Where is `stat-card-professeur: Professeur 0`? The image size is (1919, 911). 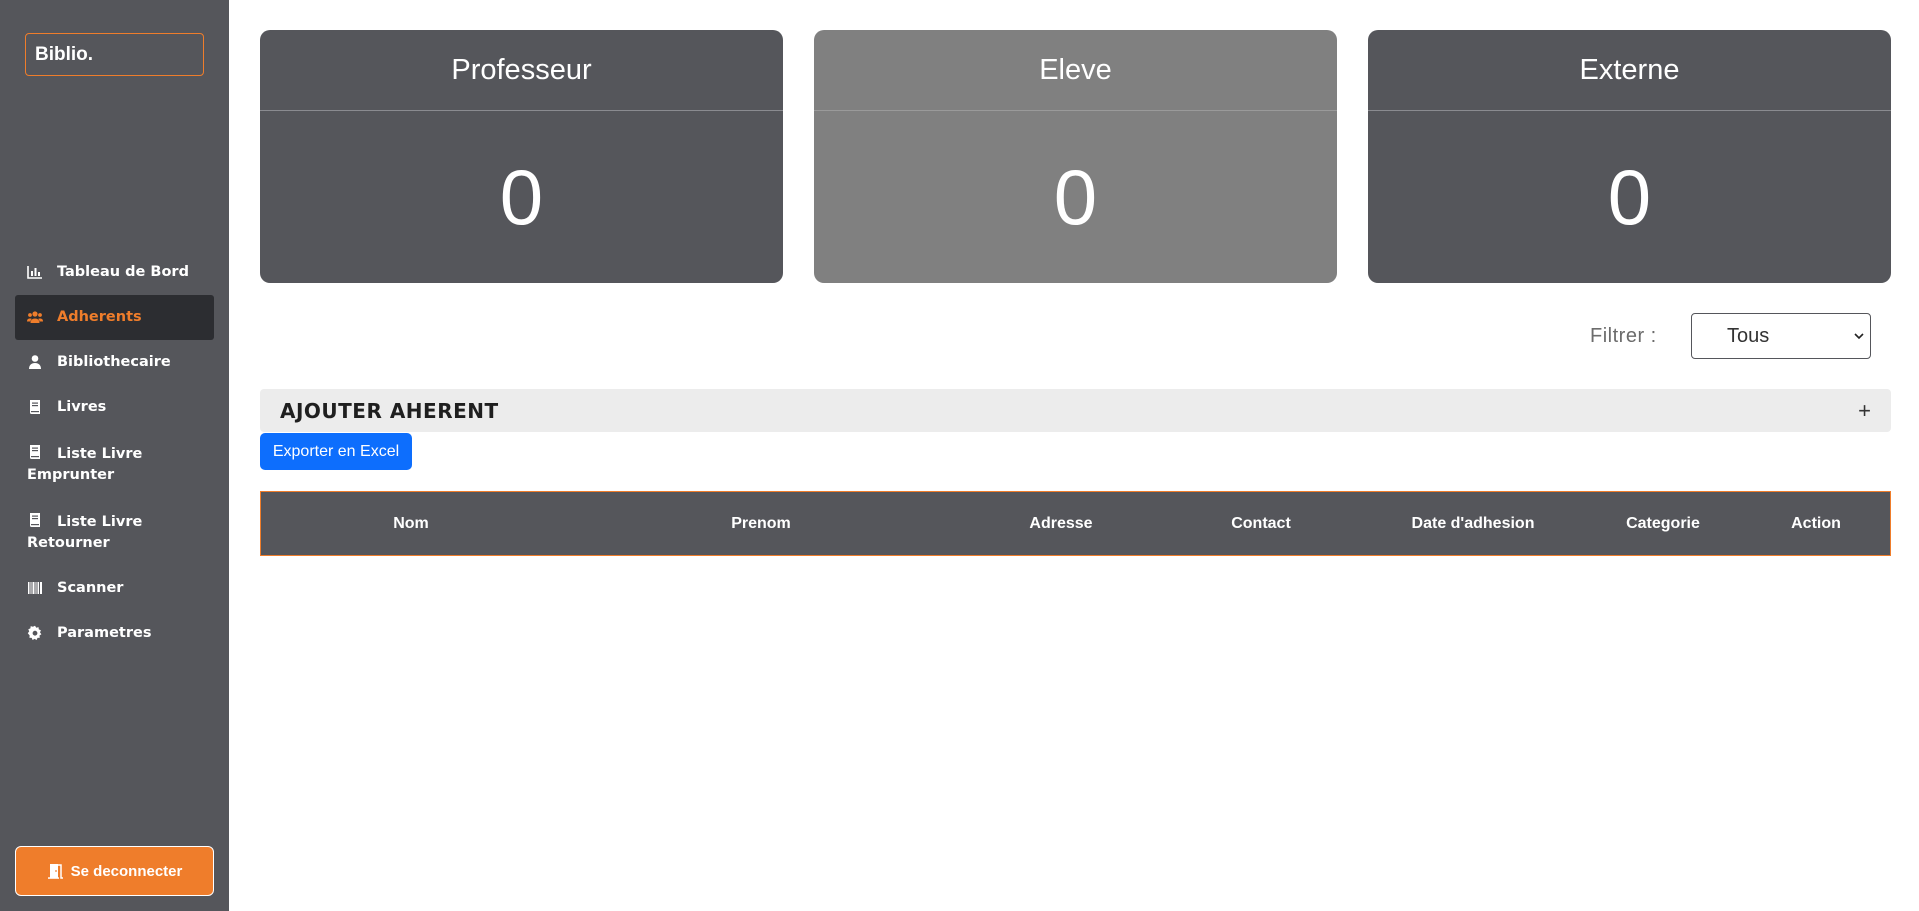 stat-card-professeur: Professeur 0 is located at coordinates (521, 156).